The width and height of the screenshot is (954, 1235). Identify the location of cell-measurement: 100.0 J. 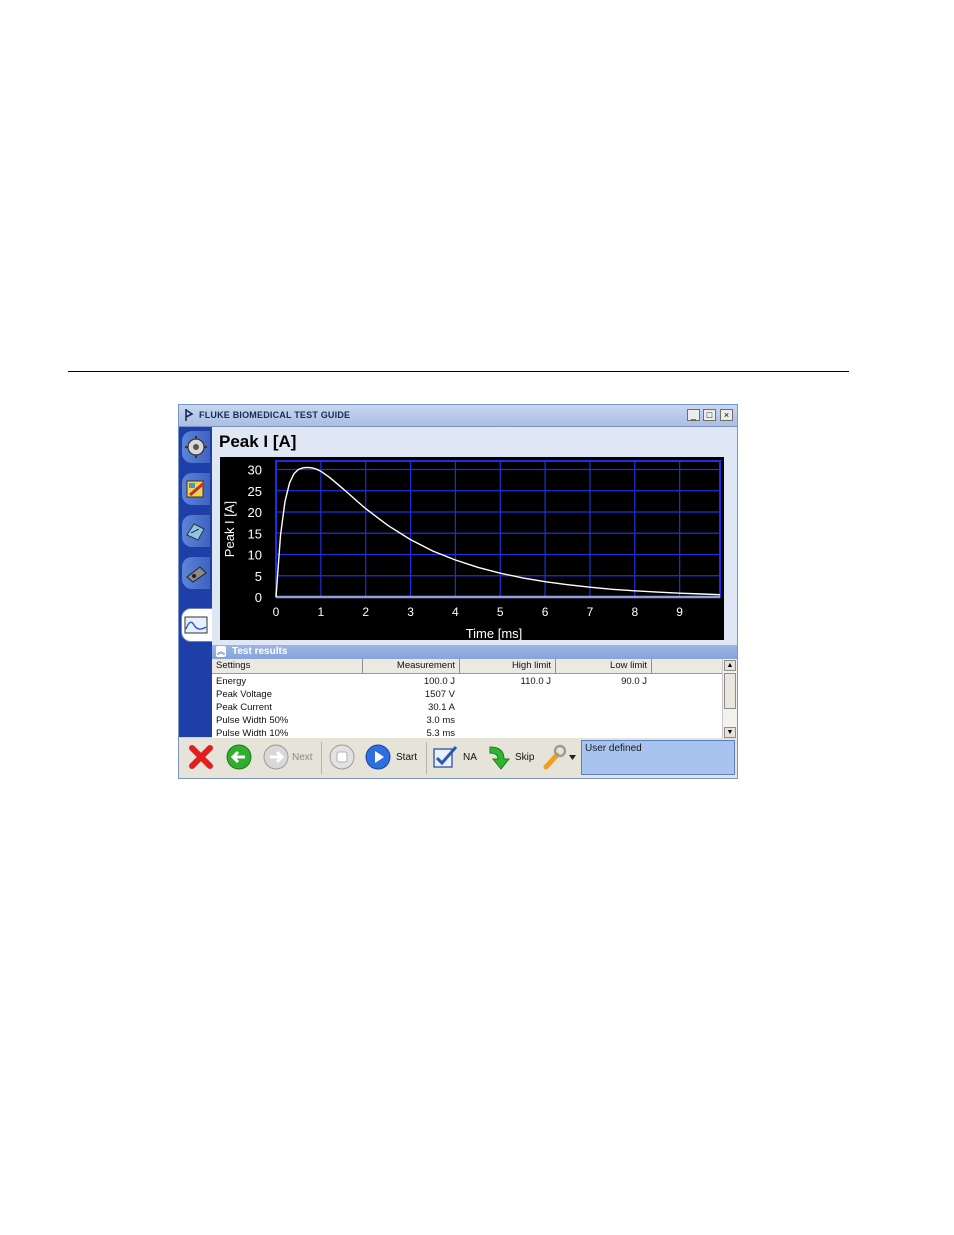
(439, 681).